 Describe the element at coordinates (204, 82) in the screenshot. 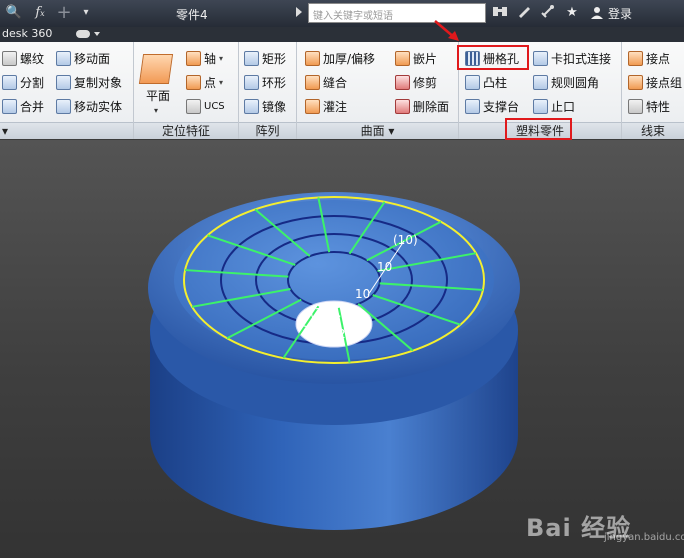

I see `point-button: 点 ▾` at that location.